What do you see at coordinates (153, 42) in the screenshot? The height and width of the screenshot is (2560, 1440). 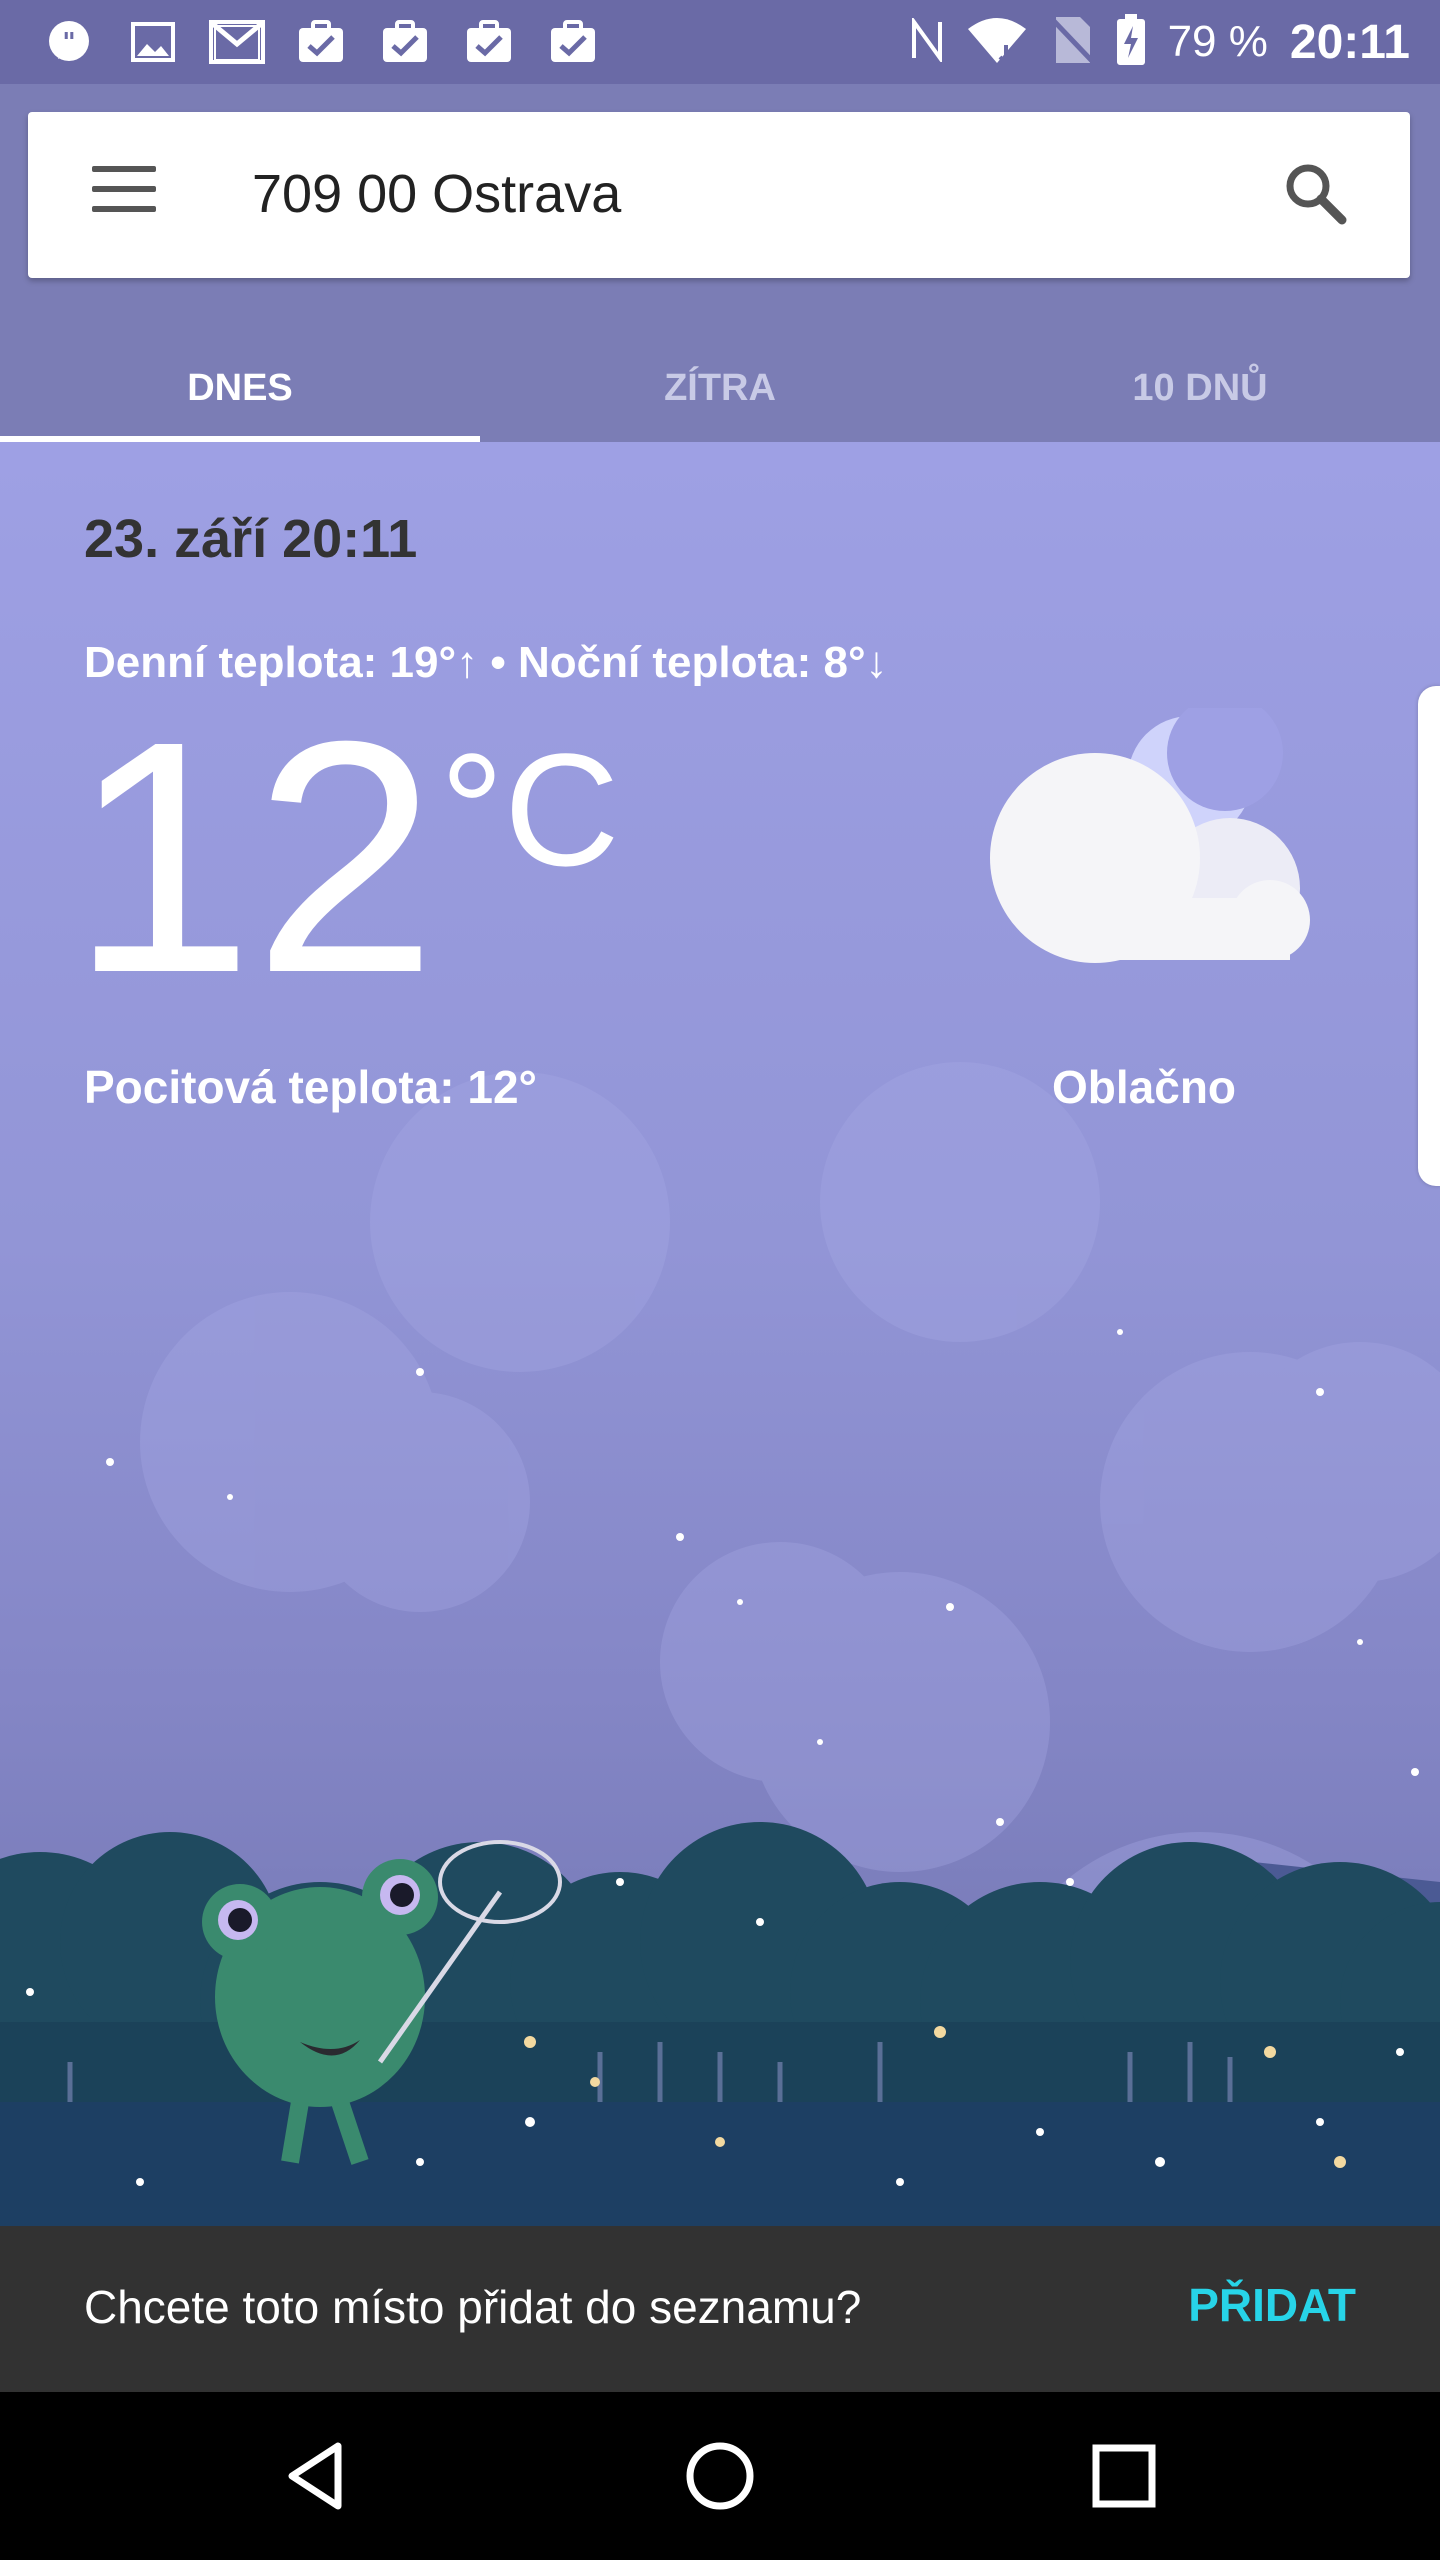 I see `image-icon` at bounding box center [153, 42].